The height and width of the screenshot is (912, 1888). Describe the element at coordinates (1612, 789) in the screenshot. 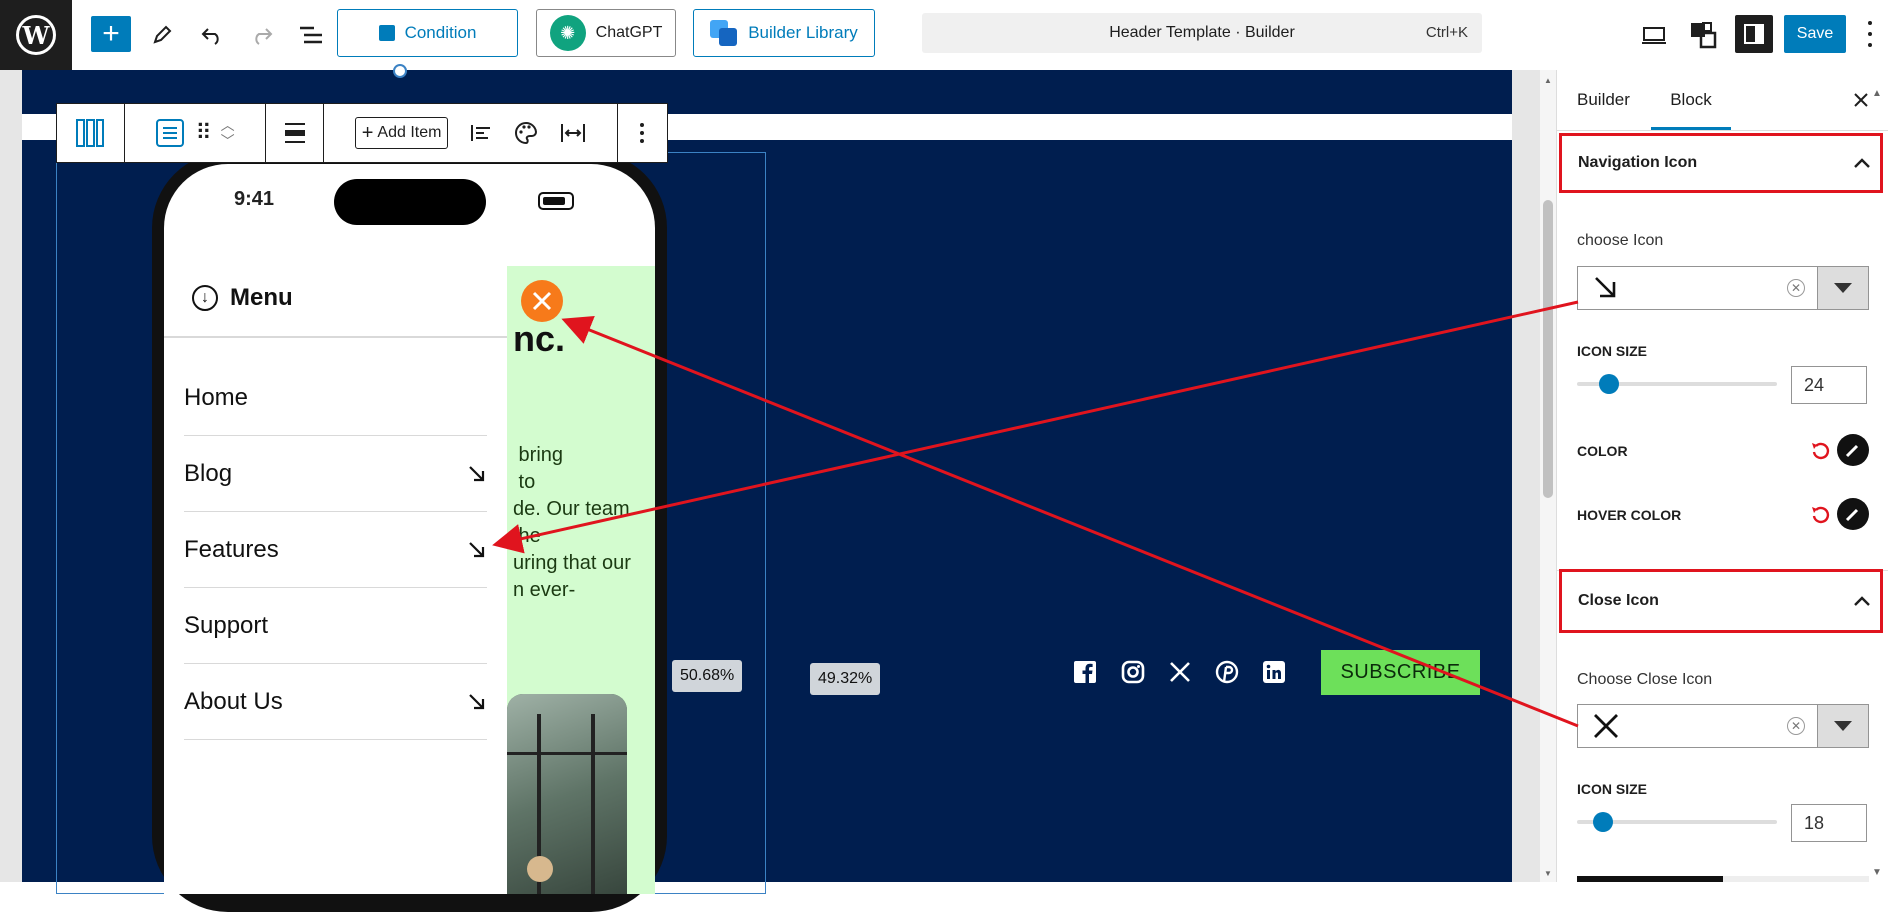

I see `close-icon-size-label: ICON SIZE` at that location.